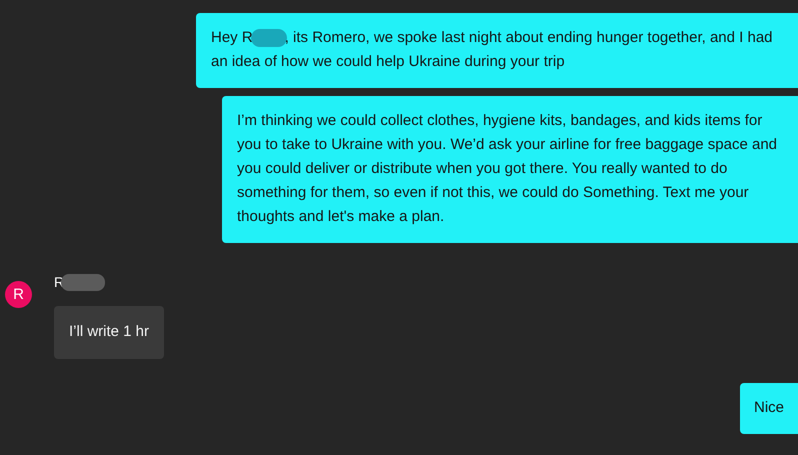  What do you see at coordinates (769, 408) in the screenshot?
I see `message-text: Nice` at bounding box center [769, 408].